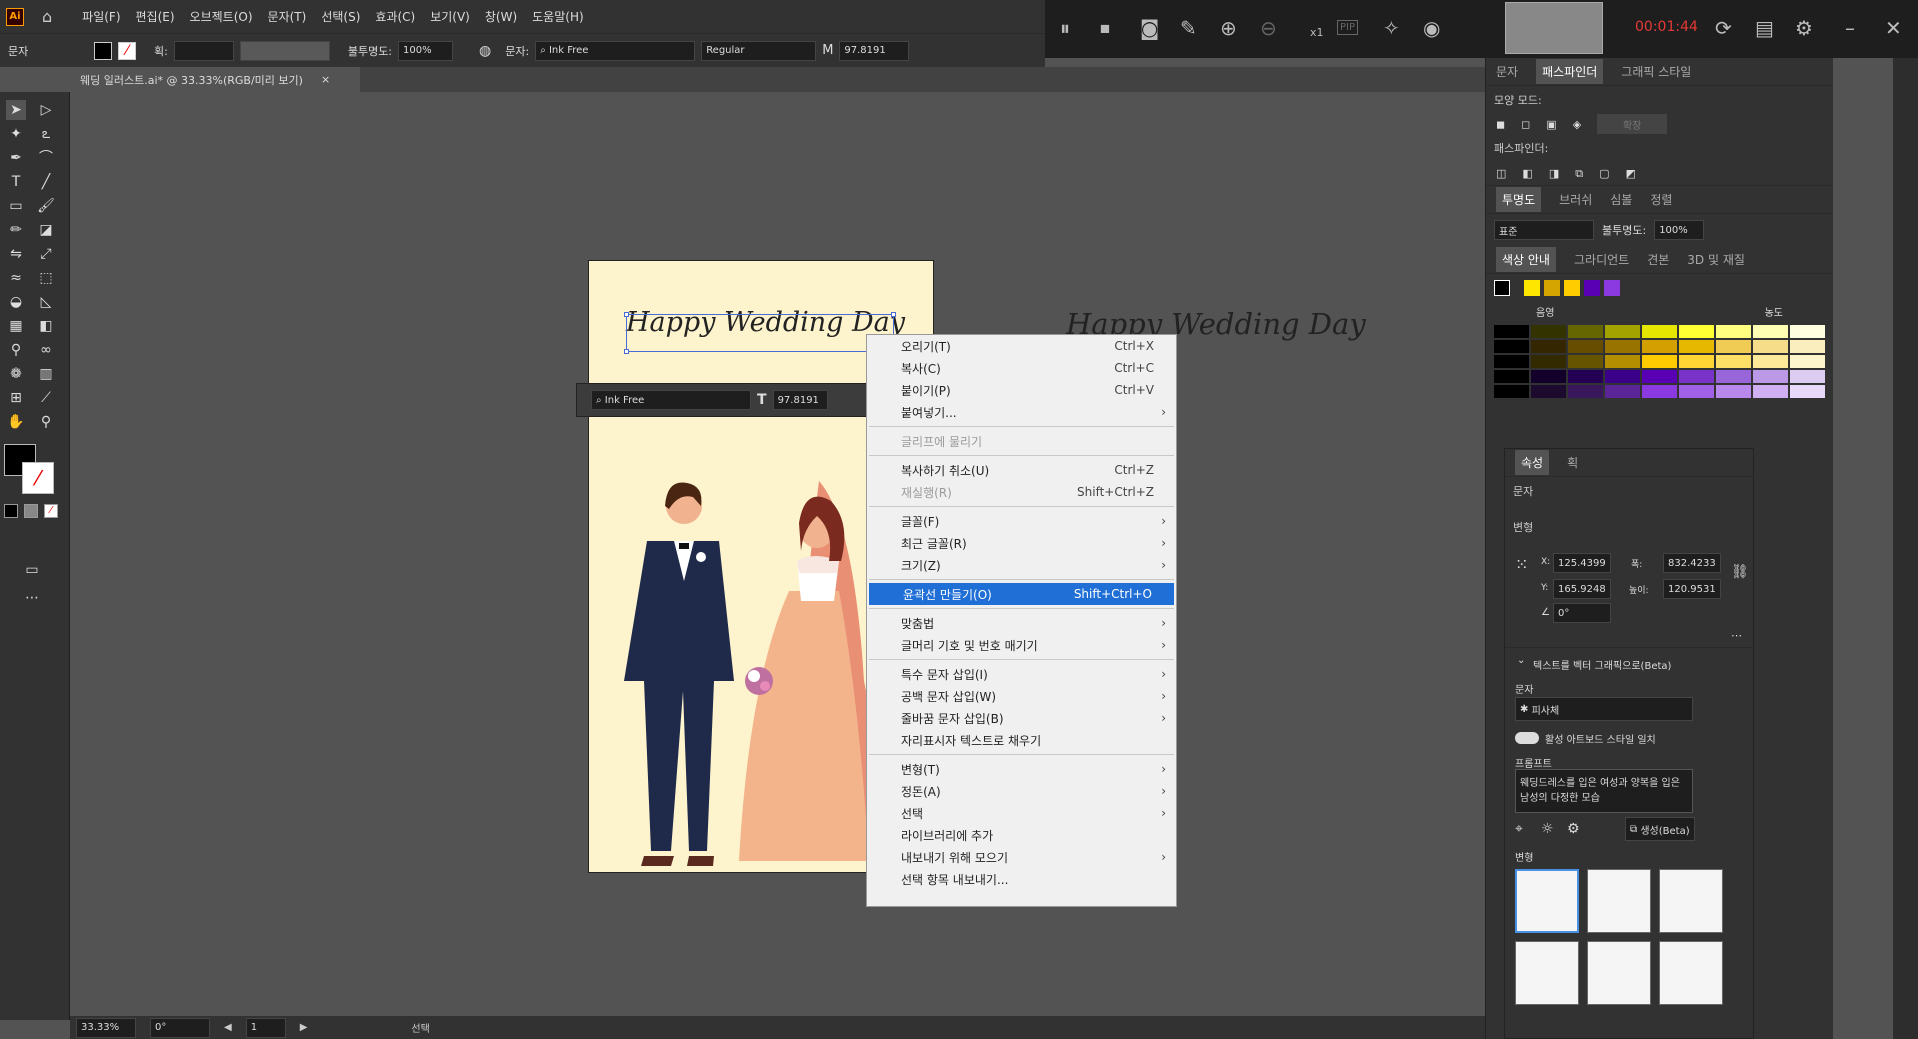 This screenshot has width=1918, height=1039. Describe the element at coordinates (1554, 173) in the screenshot. I see `merge-icon: ◨` at that location.